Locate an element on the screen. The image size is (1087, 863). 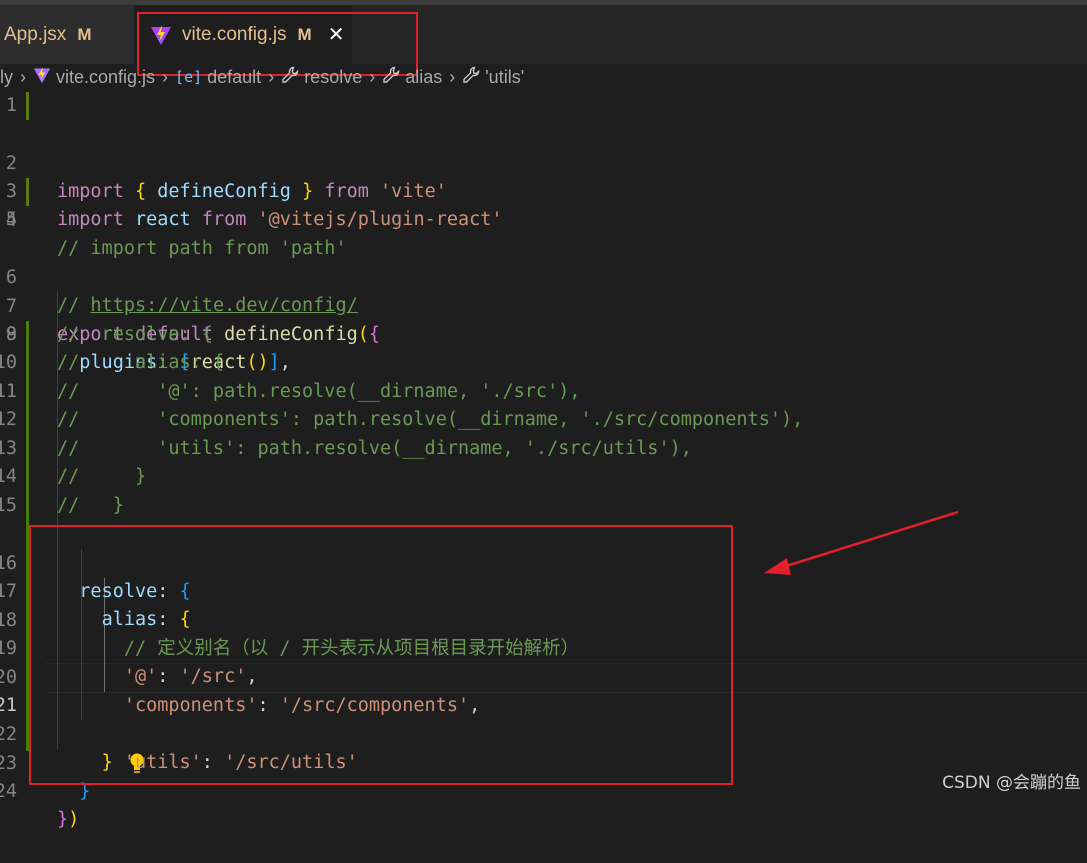
breadcrumb-item: alias is located at coordinates (423, 77).